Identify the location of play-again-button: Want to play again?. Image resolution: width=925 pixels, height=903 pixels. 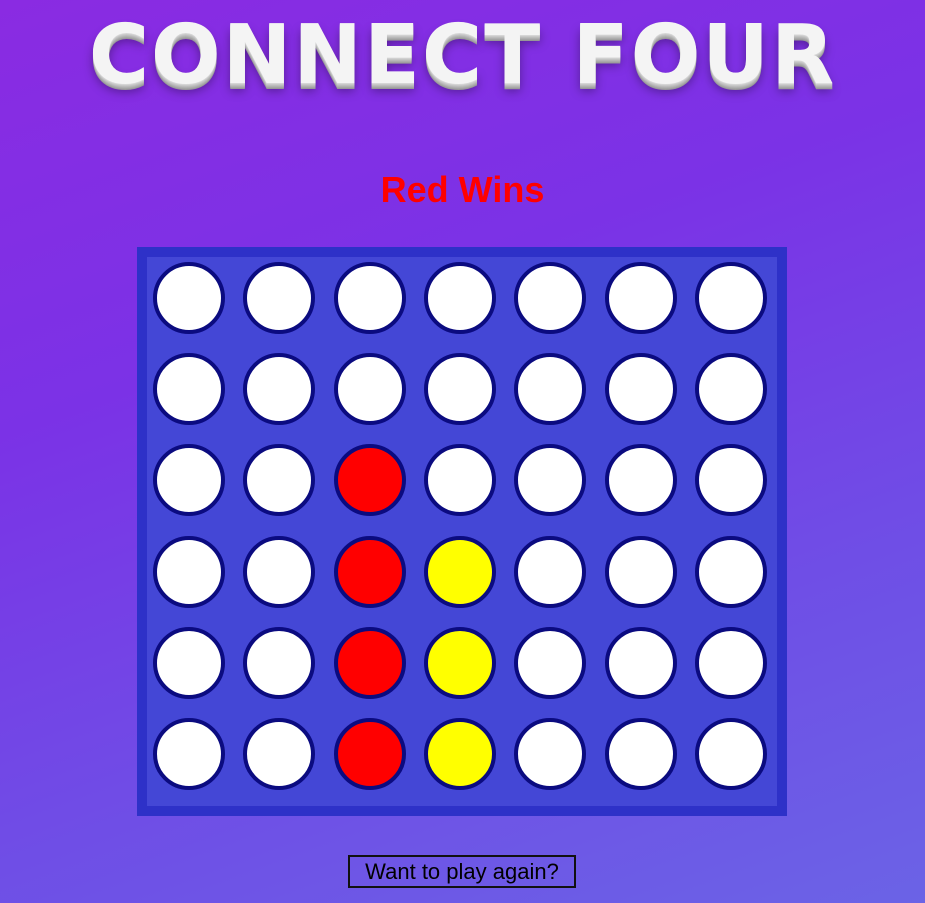
(462, 871).